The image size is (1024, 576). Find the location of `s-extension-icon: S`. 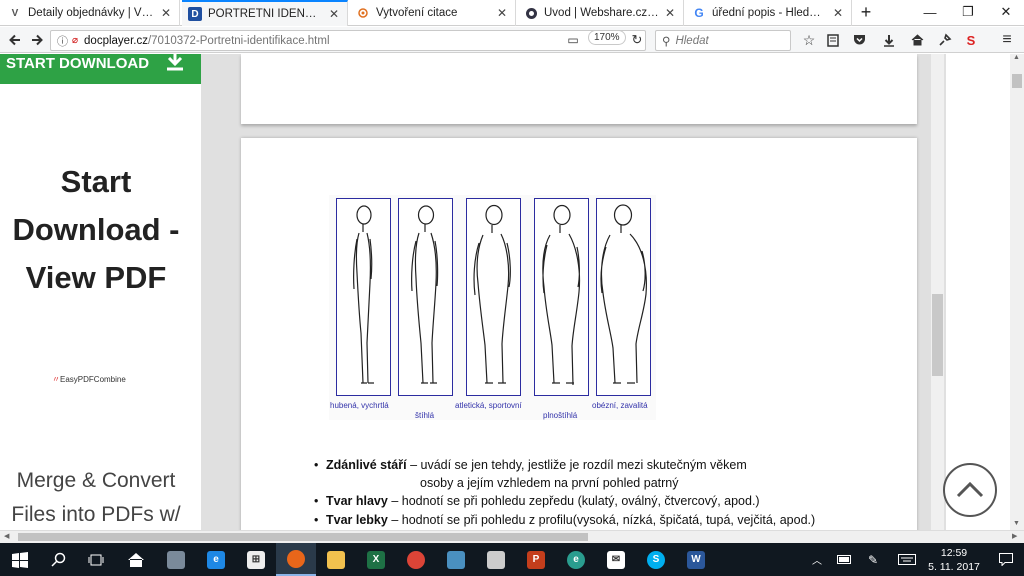

s-extension-icon: S is located at coordinates (971, 40).